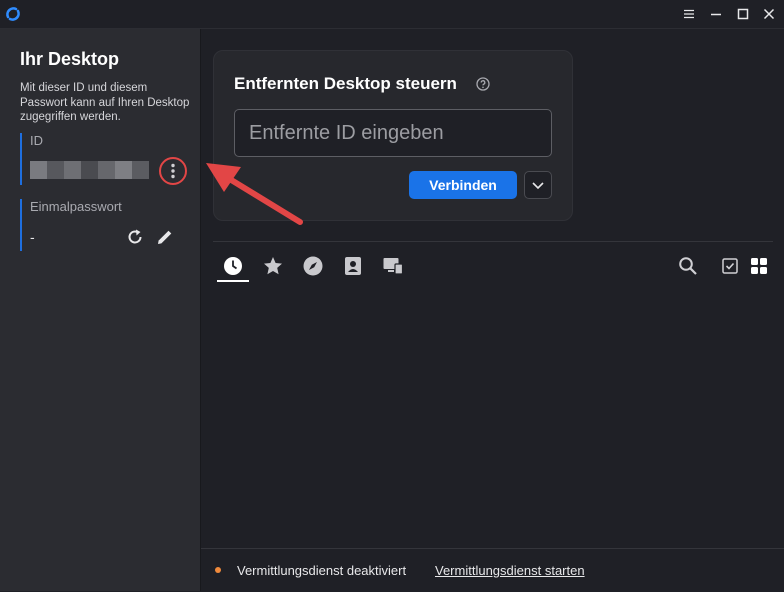 The image size is (784, 592). Describe the element at coordinates (769, 14) in the screenshot. I see `close-icon` at that location.